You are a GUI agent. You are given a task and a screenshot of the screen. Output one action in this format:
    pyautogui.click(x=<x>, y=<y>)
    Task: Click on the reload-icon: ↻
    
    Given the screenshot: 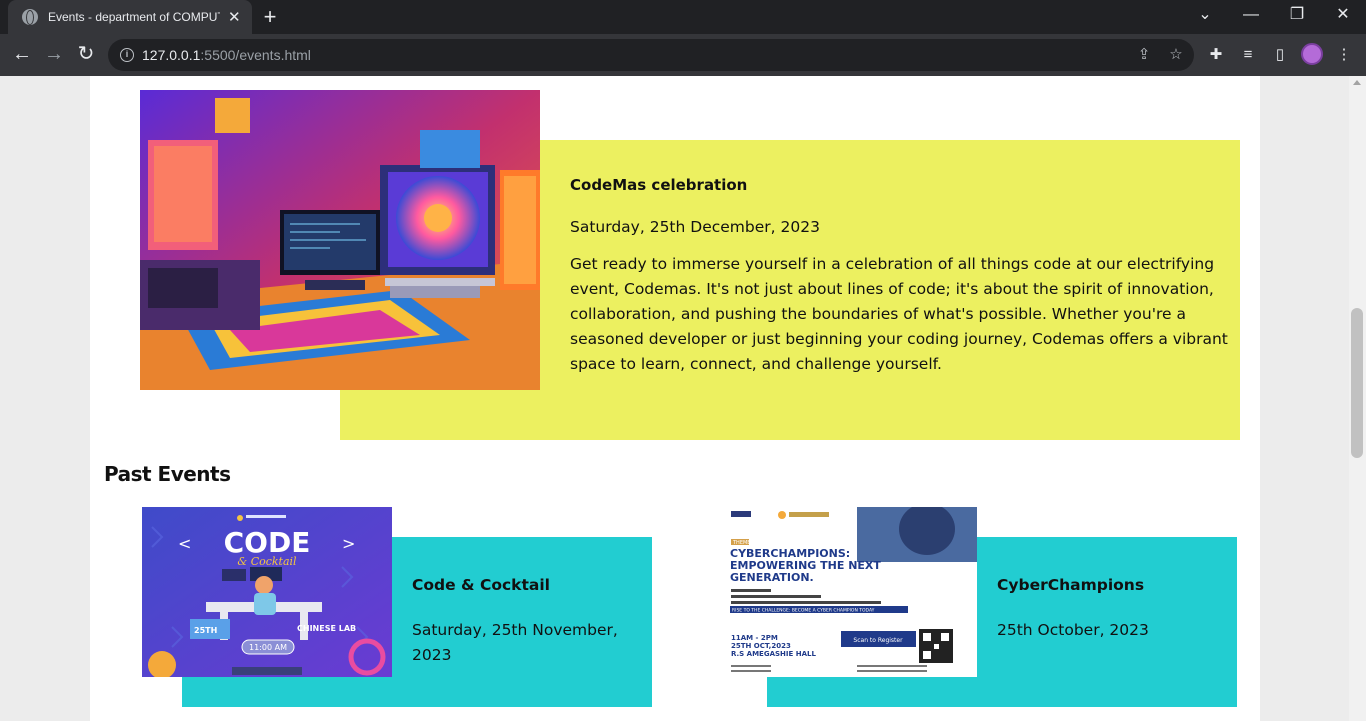 What is the action you would take?
    pyautogui.click(x=86, y=54)
    